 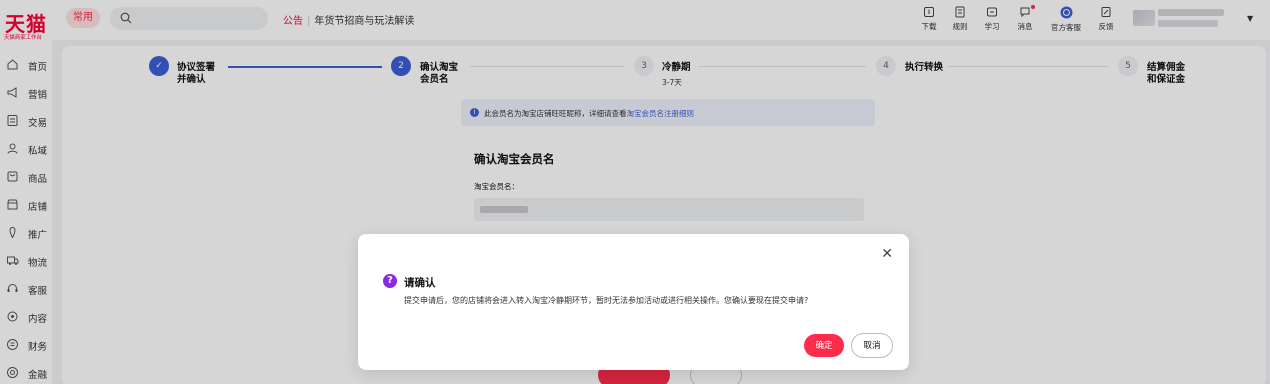 What do you see at coordinates (887, 254) in the screenshot?
I see `close-icon: ✕` at bounding box center [887, 254].